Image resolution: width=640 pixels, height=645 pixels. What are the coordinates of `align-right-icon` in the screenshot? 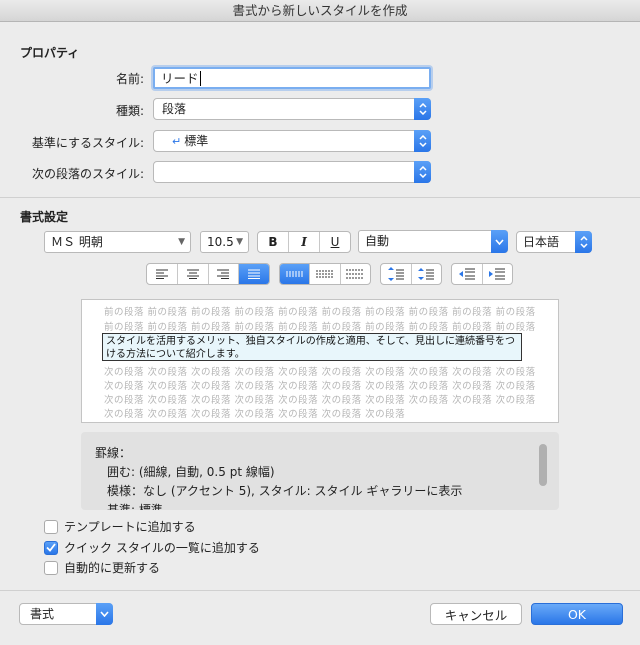 It's located at (223, 274).